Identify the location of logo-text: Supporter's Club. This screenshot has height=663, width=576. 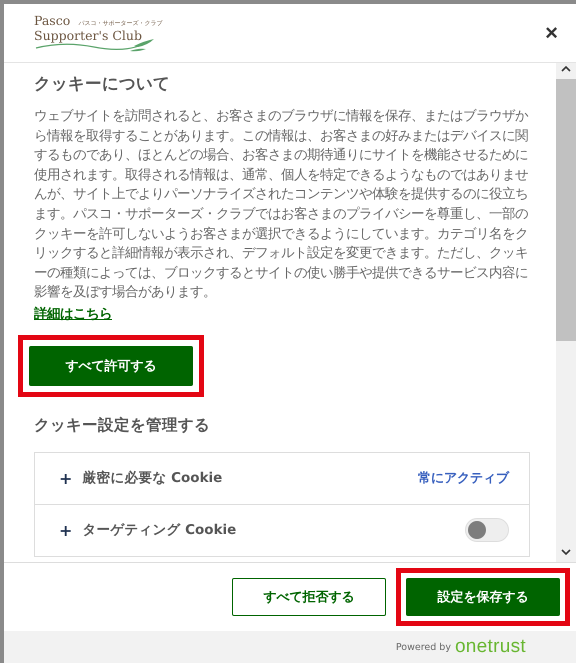
(88, 35).